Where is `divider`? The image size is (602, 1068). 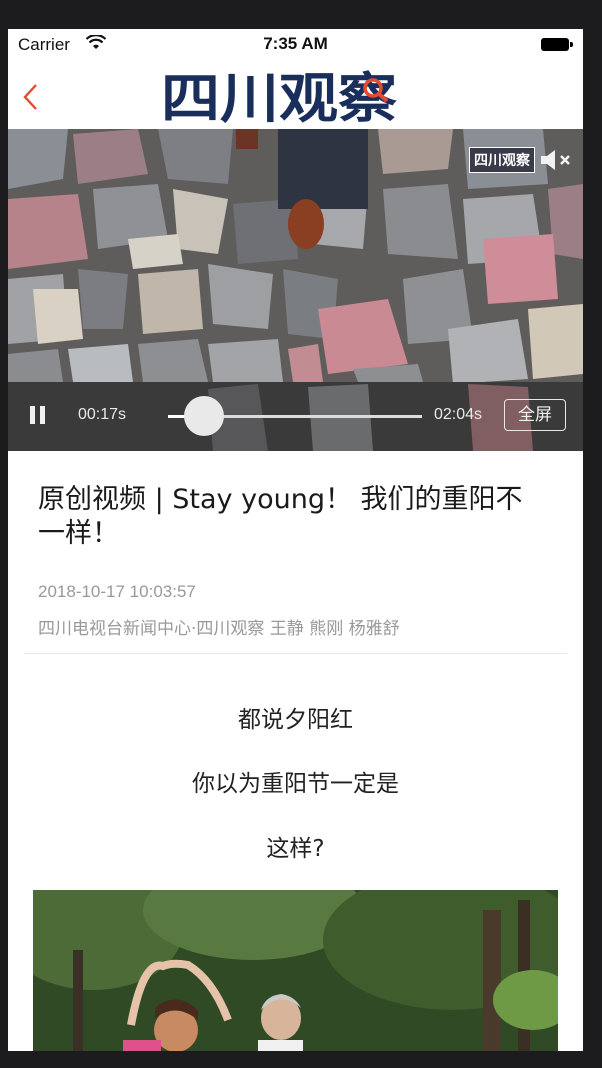
divider is located at coordinates (295, 653).